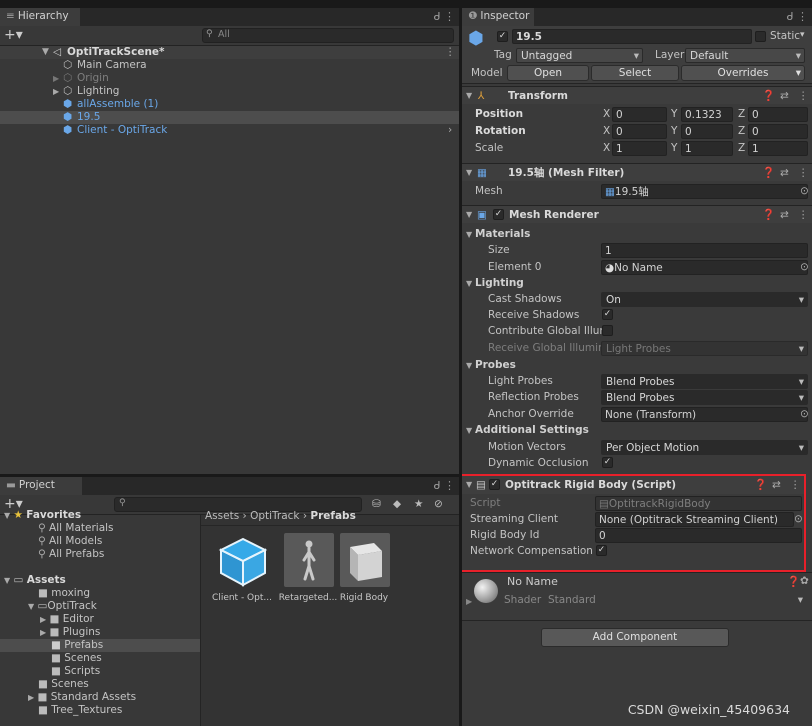  I want to click on assets-header: ▼ ▭ Assets, so click(35, 580).